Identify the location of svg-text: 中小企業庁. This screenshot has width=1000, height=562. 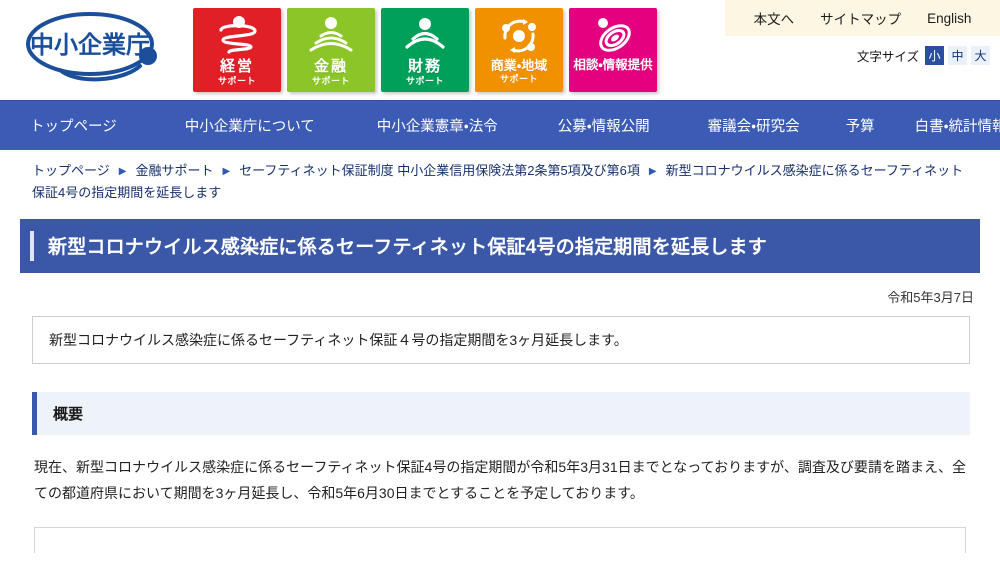
(90, 45).